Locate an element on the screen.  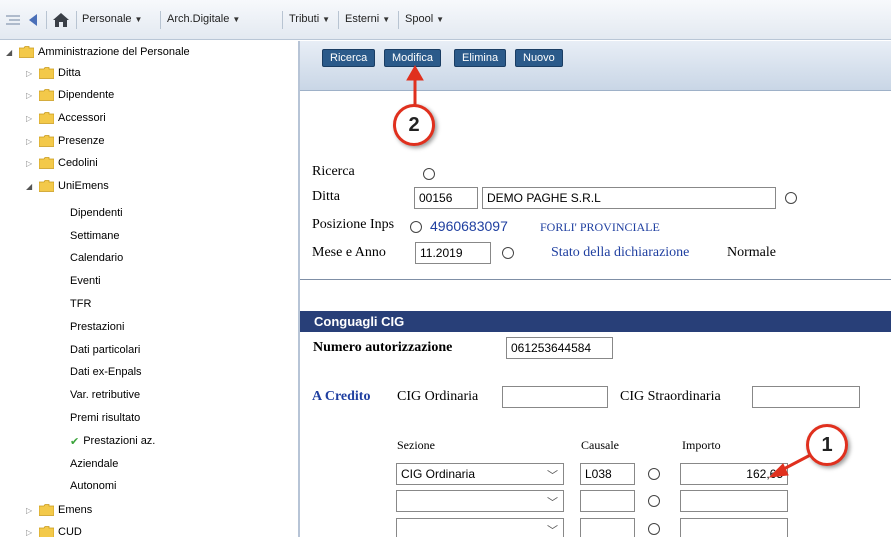
posizione-radio is located at coordinates (416, 227).